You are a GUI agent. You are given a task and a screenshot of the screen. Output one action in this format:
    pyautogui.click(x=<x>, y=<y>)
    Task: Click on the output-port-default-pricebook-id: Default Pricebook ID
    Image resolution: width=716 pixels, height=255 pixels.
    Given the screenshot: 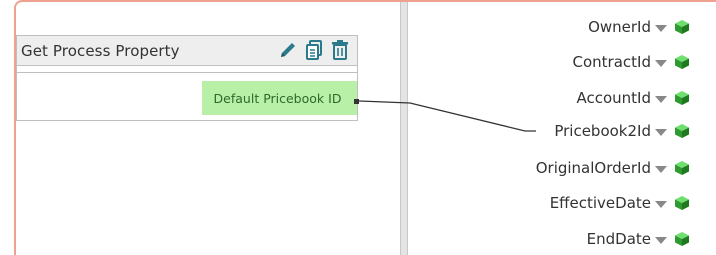 What is the action you would take?
    pyautogui.click(x=279, y=98)
    